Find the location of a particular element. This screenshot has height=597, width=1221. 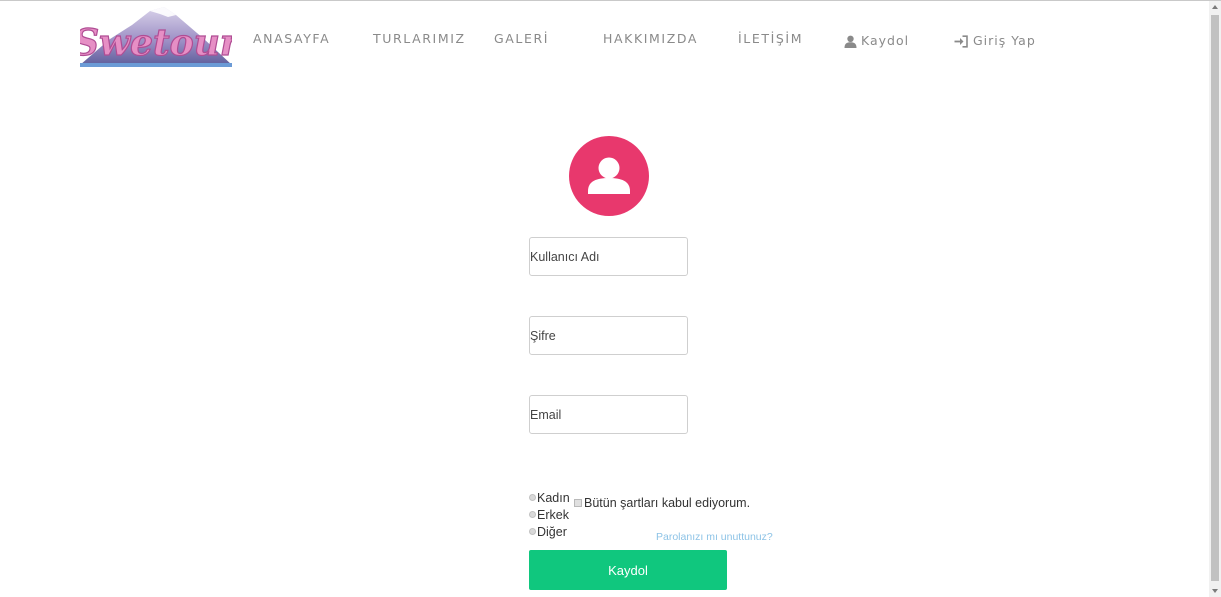

terms-checkbox-row: Bütün şartları kabul ediyorum. is located at coordinates (662, 503).